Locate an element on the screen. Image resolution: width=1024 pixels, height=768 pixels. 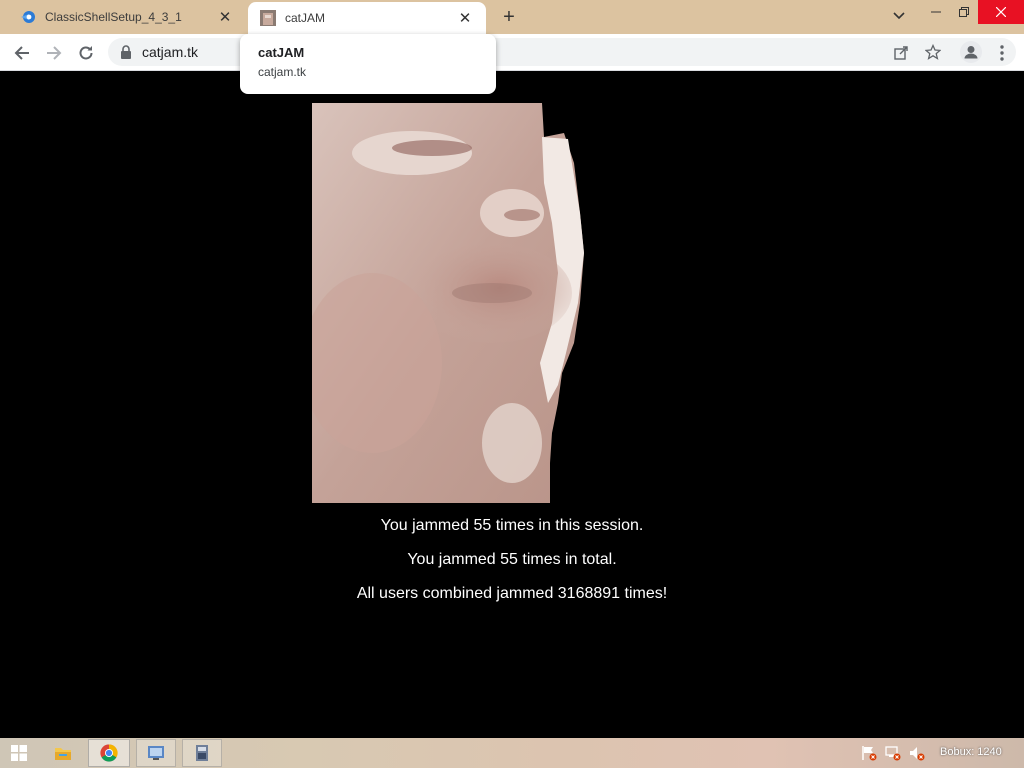
taskbar-app-window is located at coordinates (156, 753).